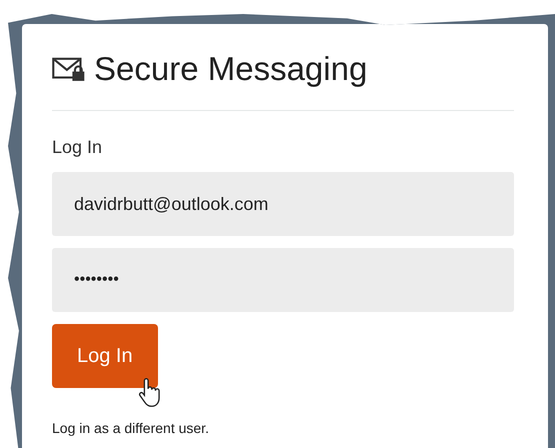 The height and width of the screenshot is (448, 555). Describe the element at coordinates (130, 428) in the screenshot. I see `different-user-link: Log in as a different user.` at that location.